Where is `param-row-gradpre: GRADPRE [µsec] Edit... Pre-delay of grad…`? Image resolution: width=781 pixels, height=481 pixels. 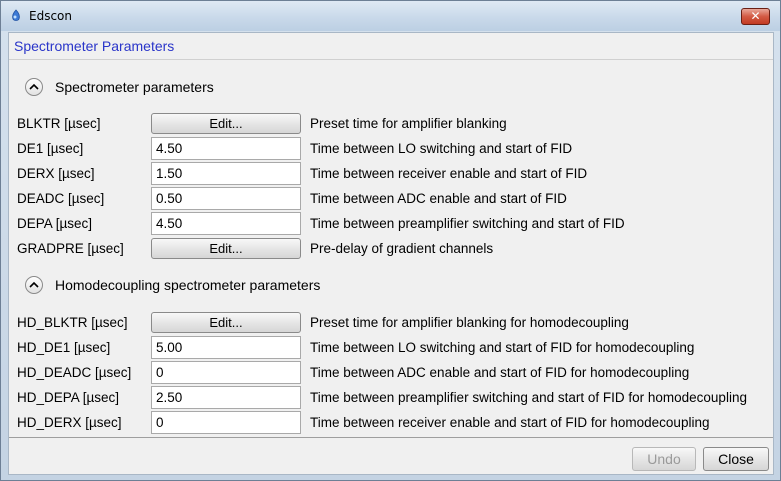 param-row-gradpre: GRADPRE [µsec] Edit... Pre-delay of grad… is located at coordinates (391, 249).